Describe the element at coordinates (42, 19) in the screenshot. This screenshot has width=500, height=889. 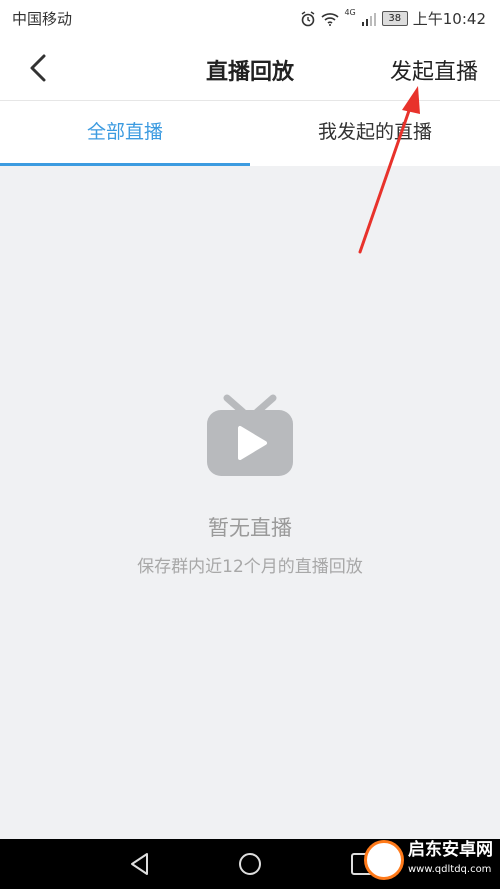
I see `carrier-label: 中国移动` at that location.